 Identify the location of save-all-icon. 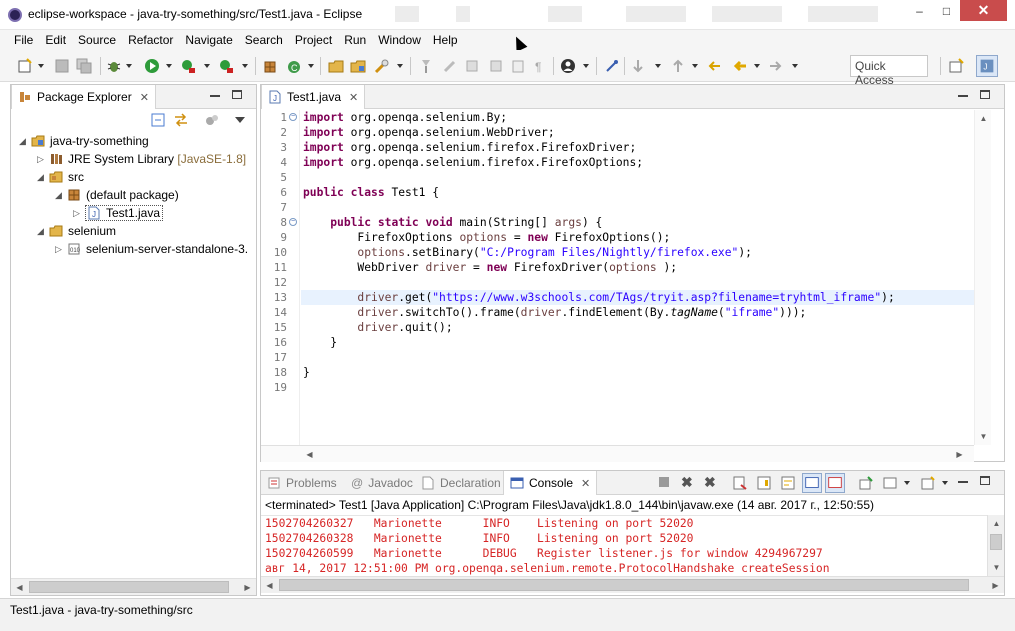
(84, 66).